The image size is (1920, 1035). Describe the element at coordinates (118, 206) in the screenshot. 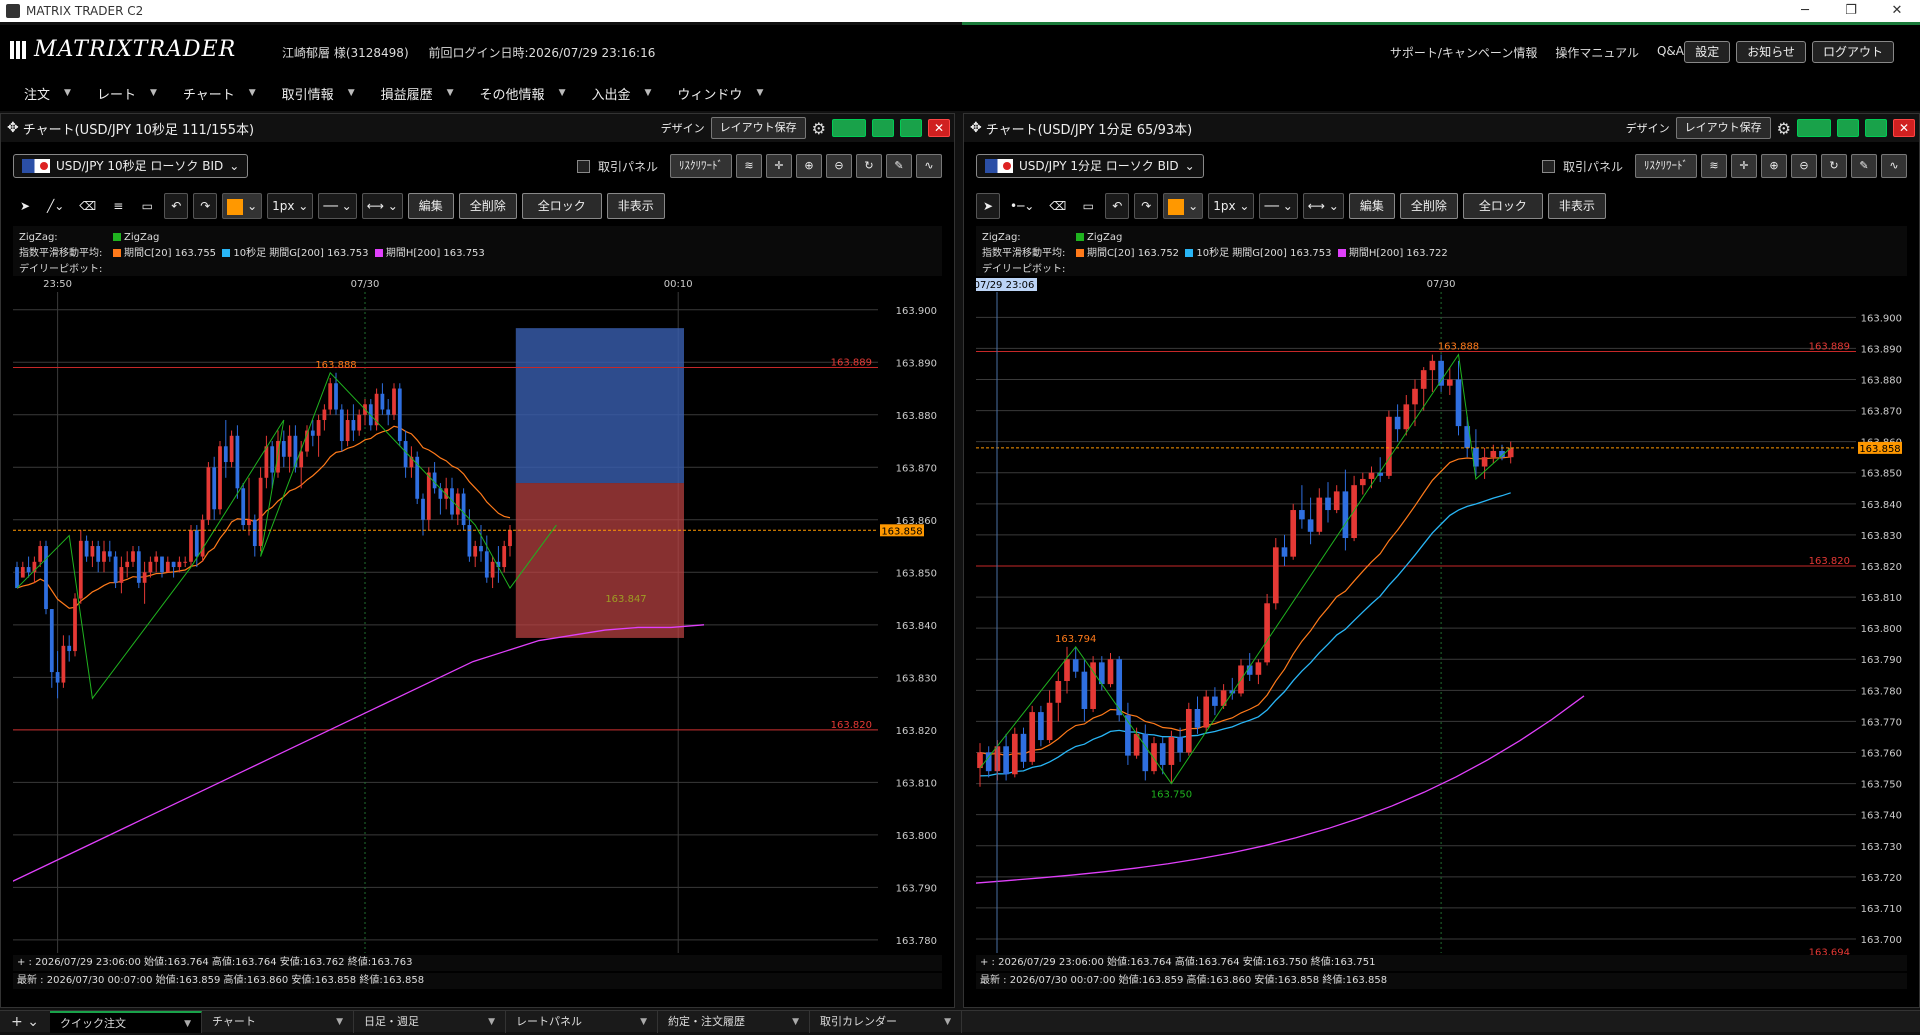

I see `fibonacci-icon: ≡` at that location.